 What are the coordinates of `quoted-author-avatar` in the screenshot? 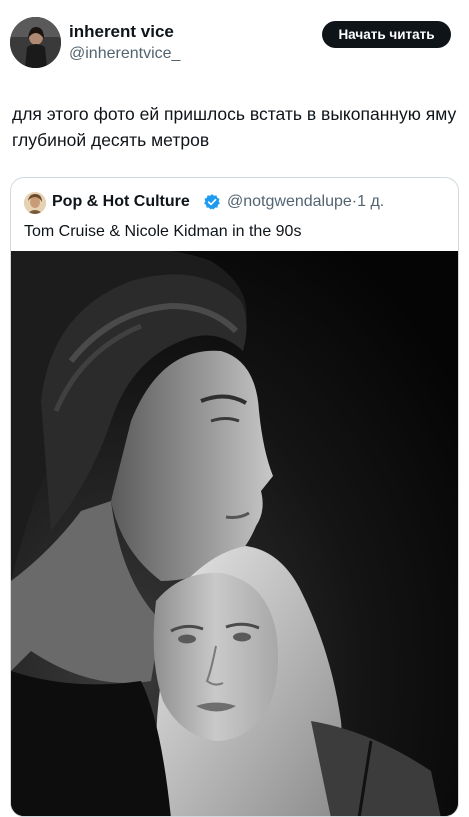 It's located at (35, 203).